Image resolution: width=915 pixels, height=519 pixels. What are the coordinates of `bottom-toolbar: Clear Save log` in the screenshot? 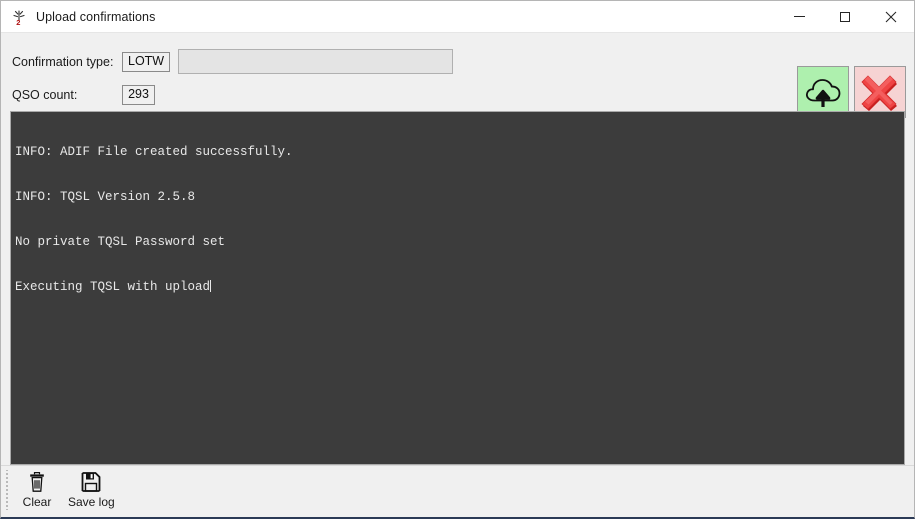 It's located at (457, 491).